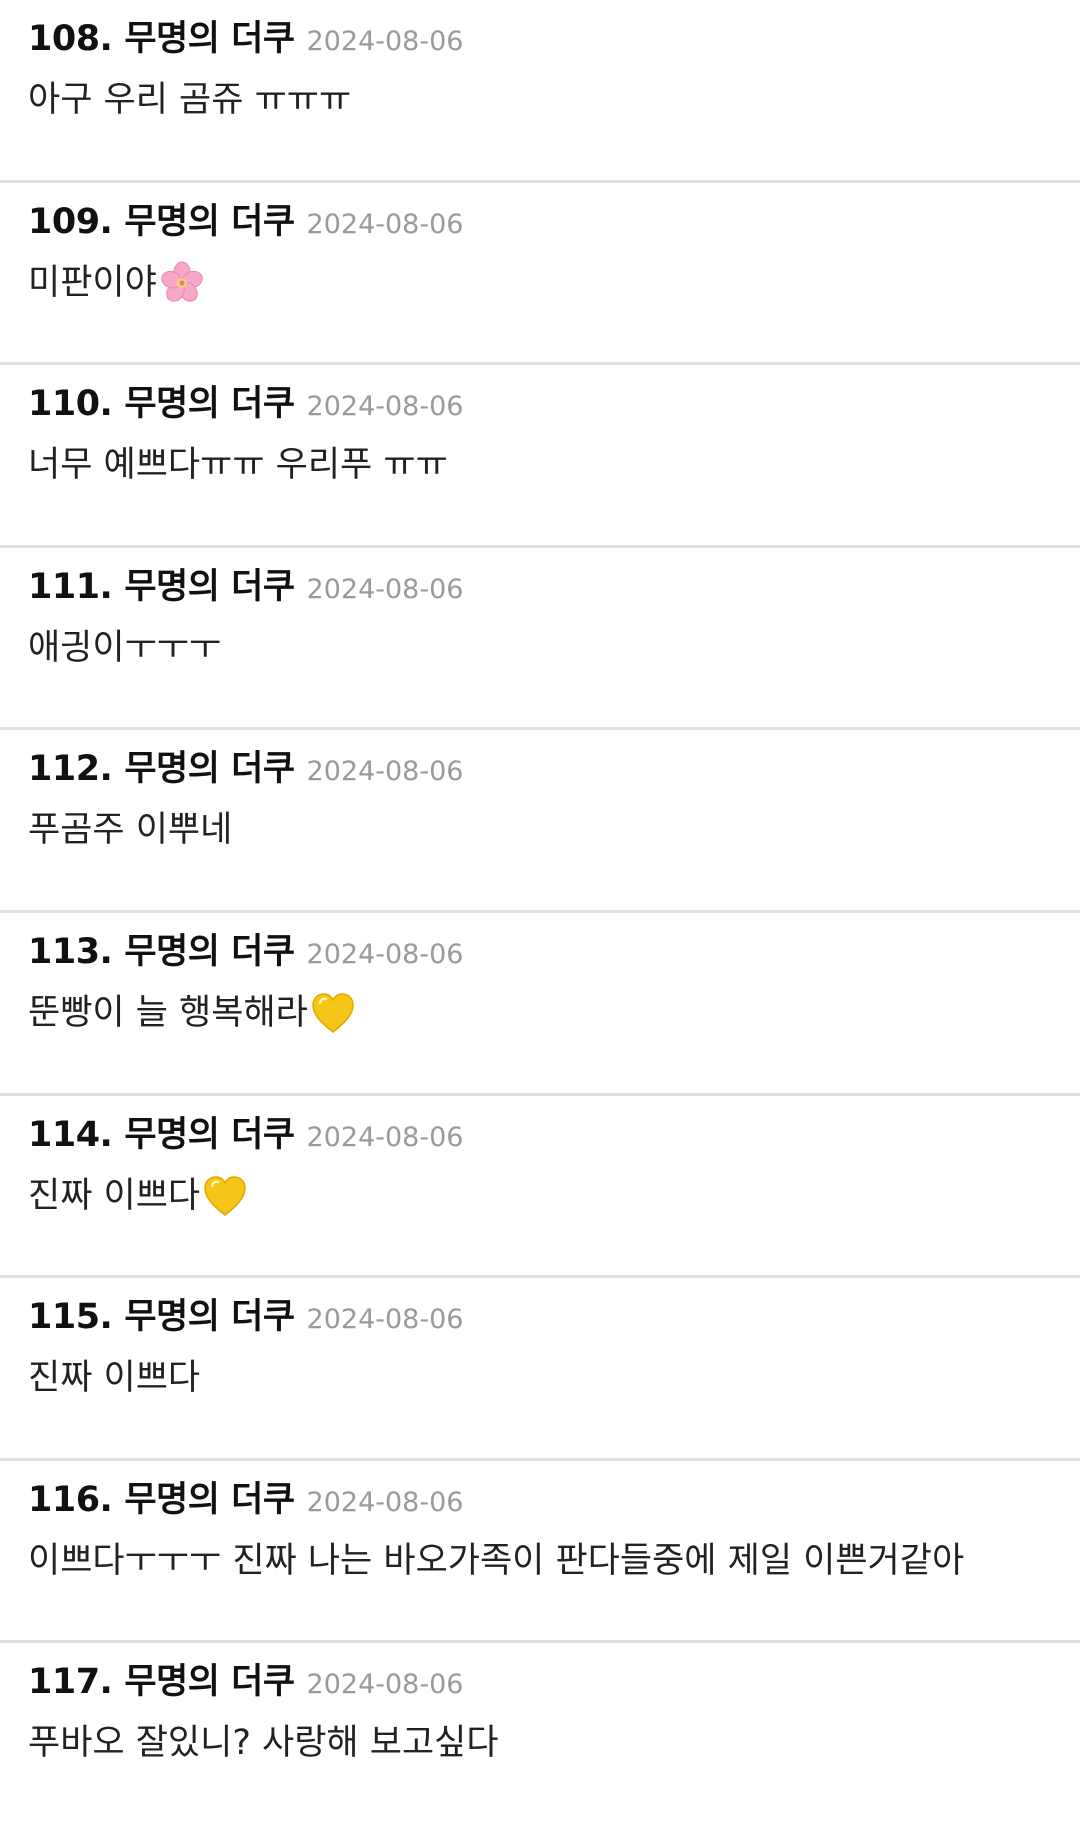 Image resolution: width=1080 pixels, height=1826 pixels. Describe the element at coordinates (92, 282) in the screenshot. I see `comment-text: 미판이야` at that location.